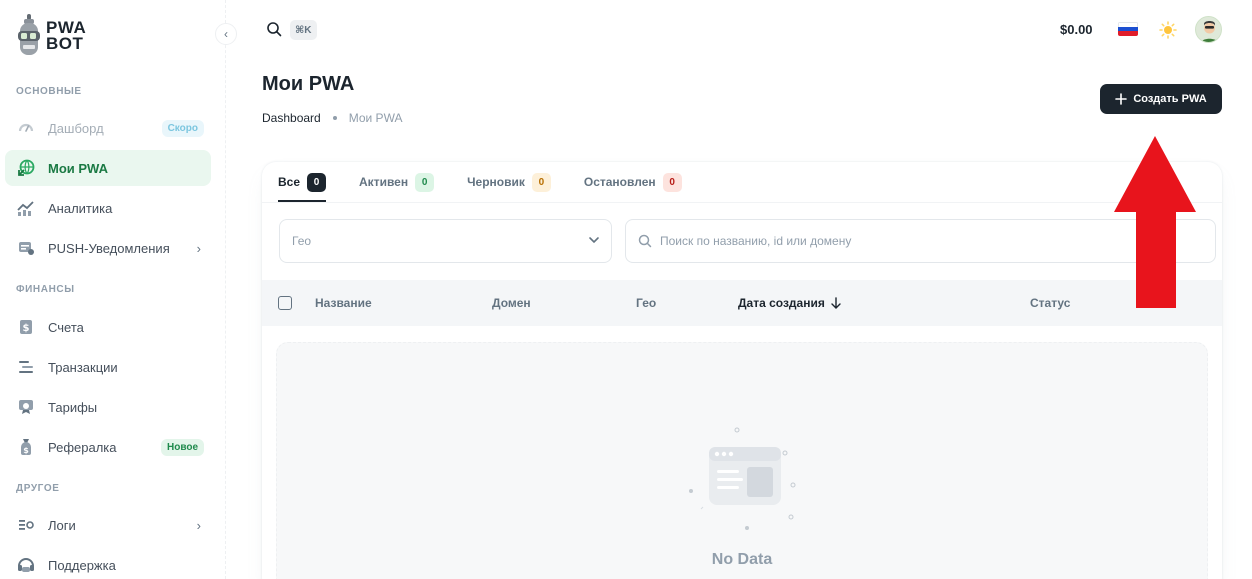 The height and width of the screenshot is (579, 1252). I want to click on sun-icon, so click(1168, 32).